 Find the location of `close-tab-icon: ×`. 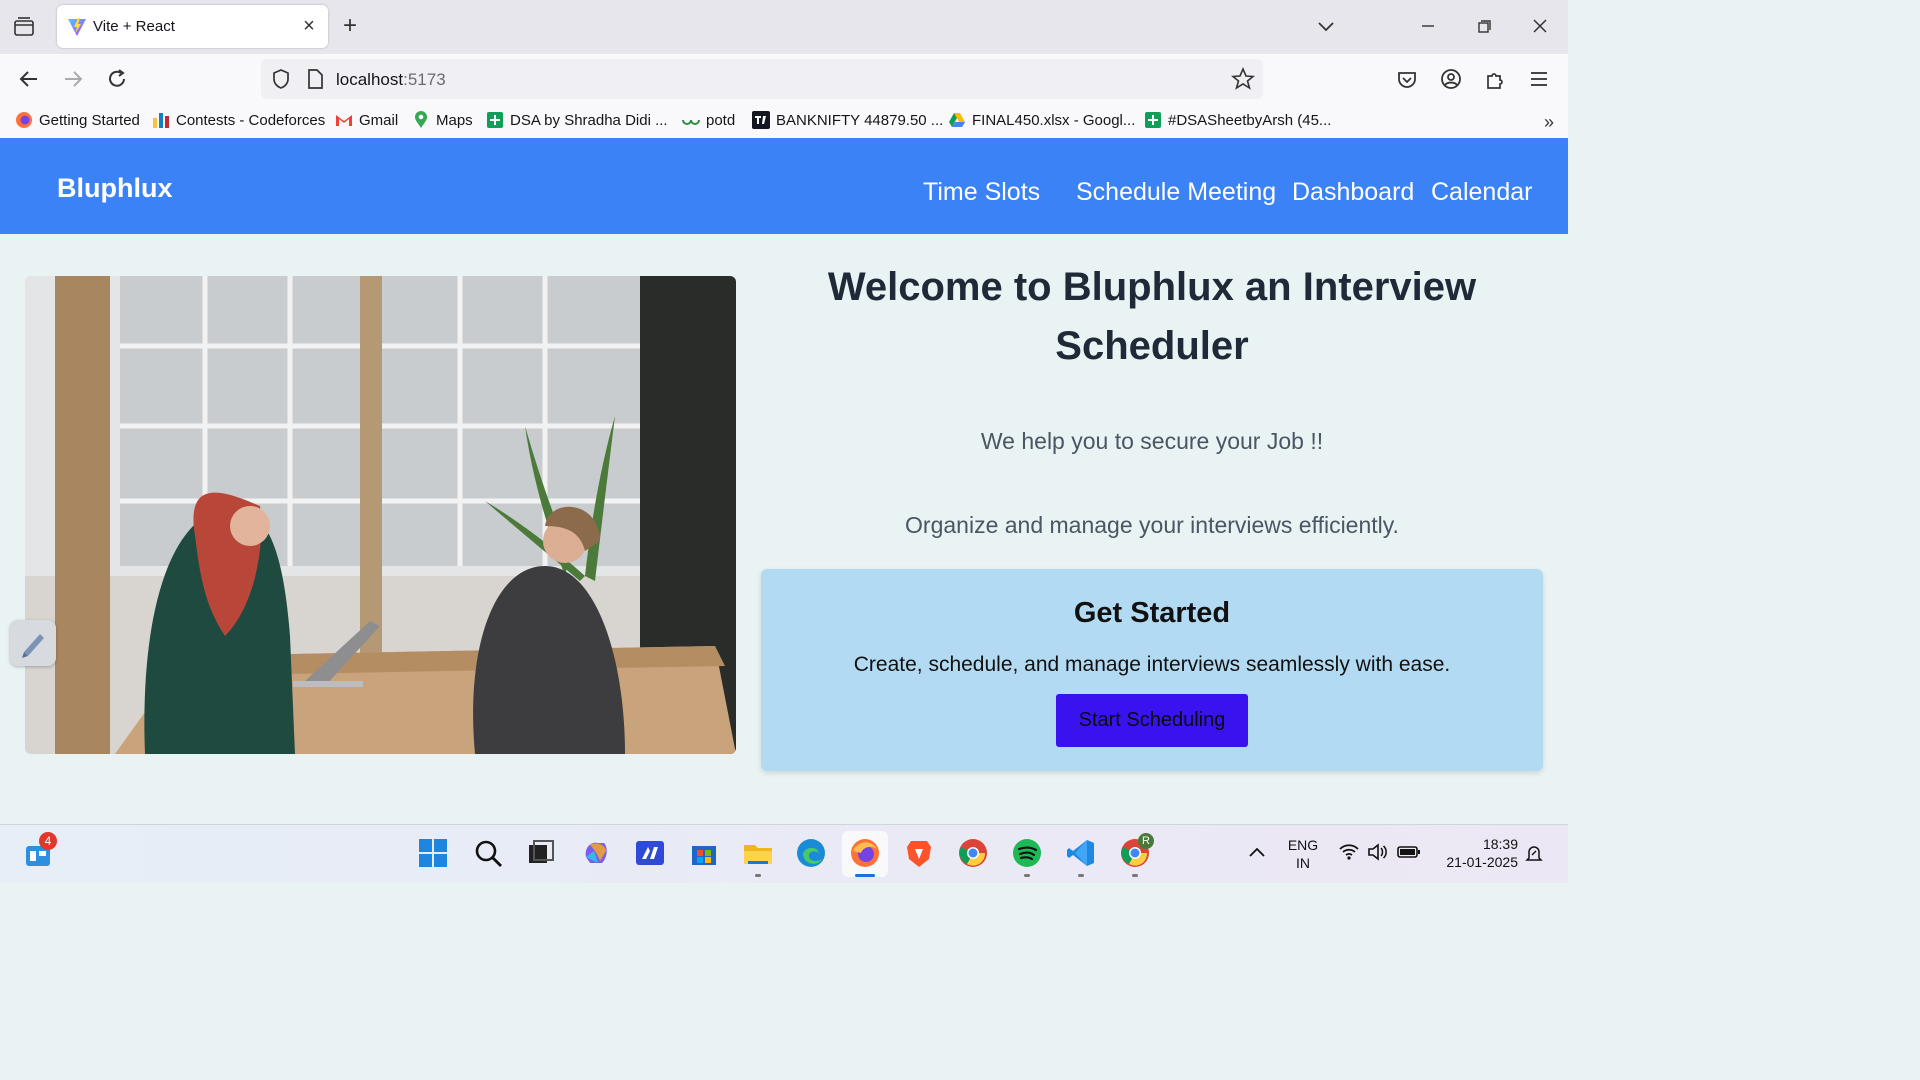

close-tab-icon: × is located at coordinates (309, 26).